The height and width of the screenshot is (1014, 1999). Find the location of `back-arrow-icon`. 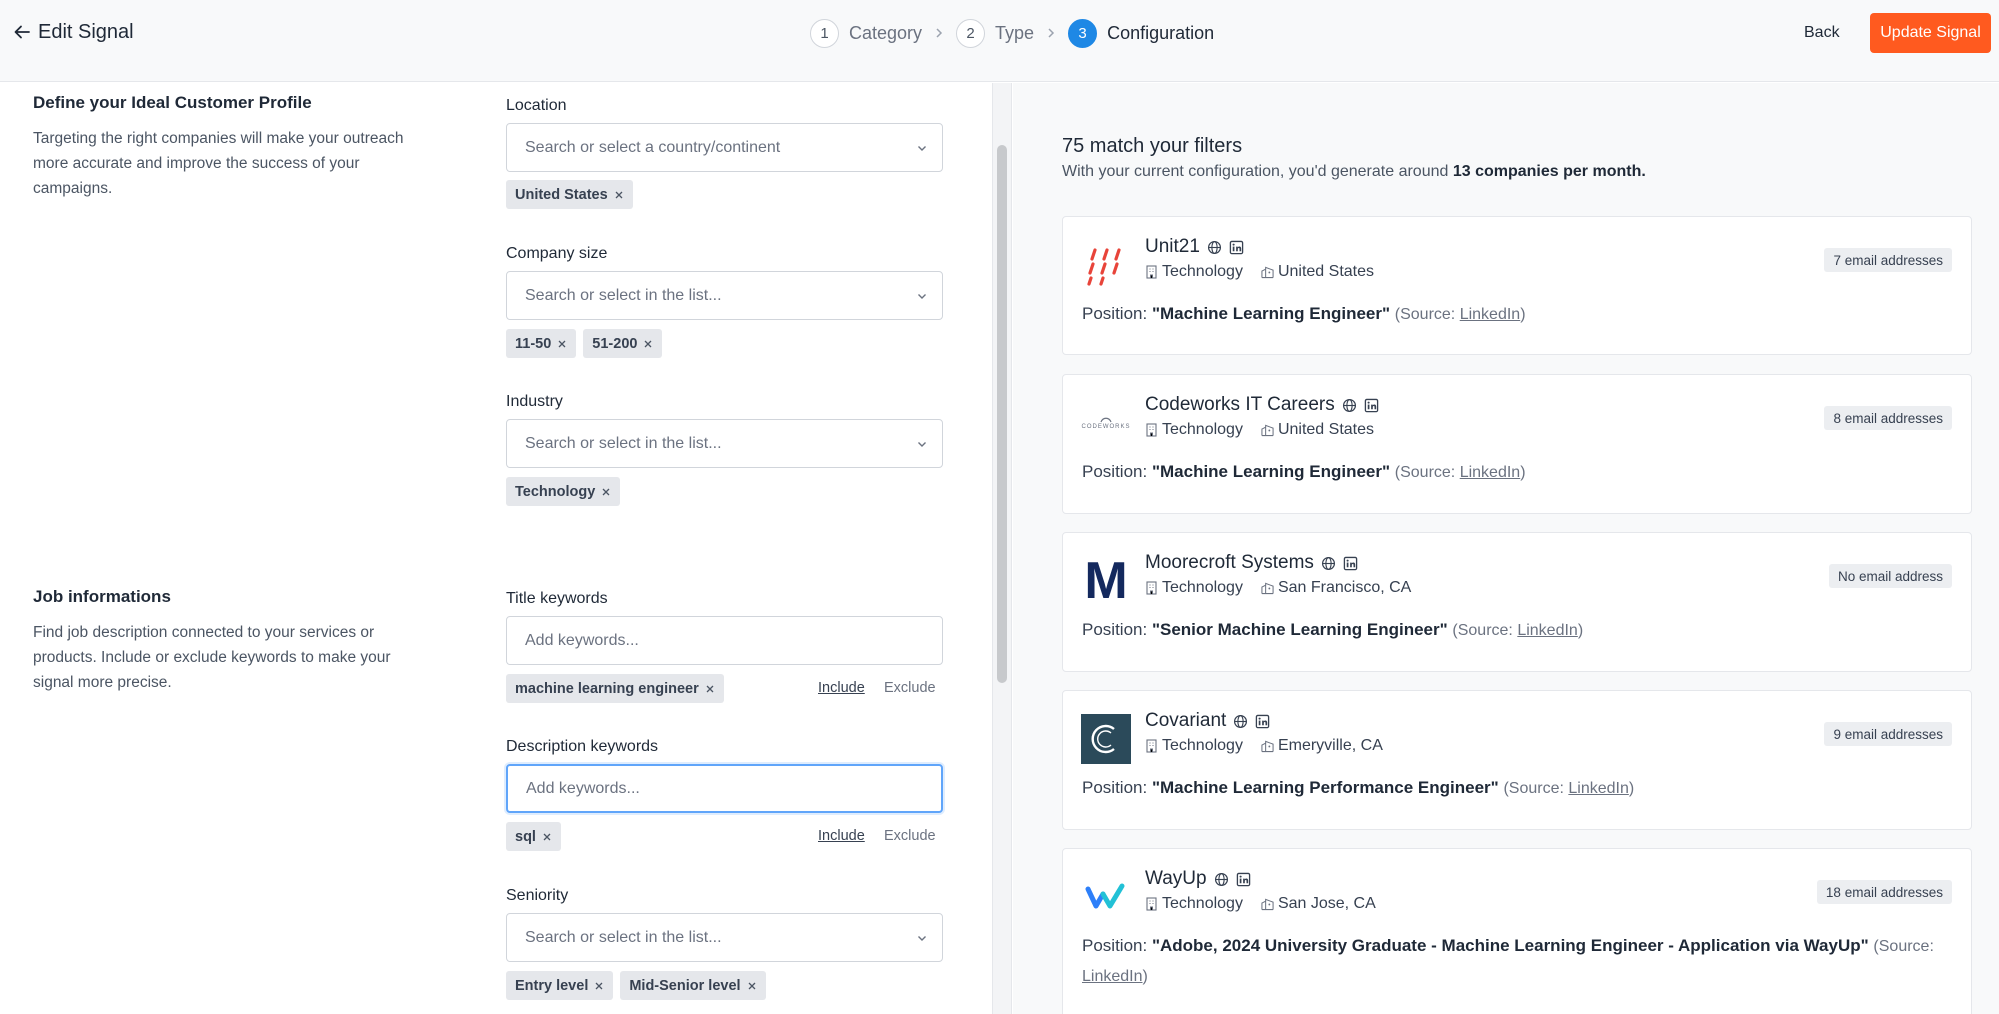

back-arrow-icon is located at coordinates (22, 32).